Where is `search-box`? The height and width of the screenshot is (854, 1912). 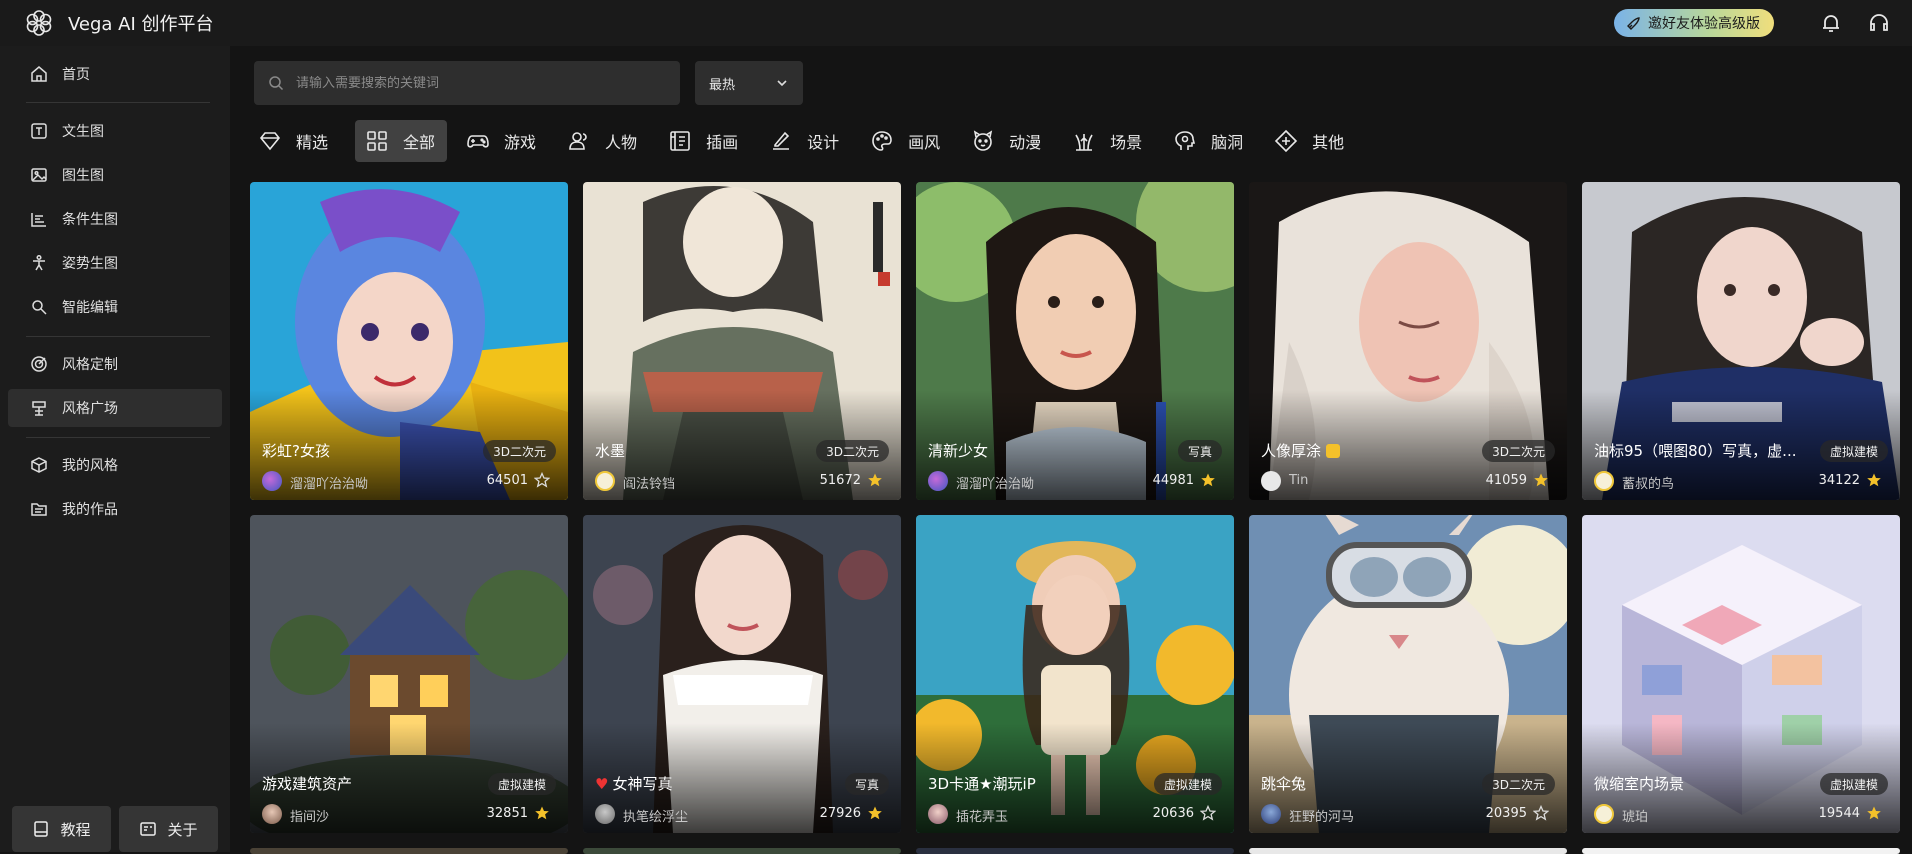 search-box is located at coordinates (467, 83).